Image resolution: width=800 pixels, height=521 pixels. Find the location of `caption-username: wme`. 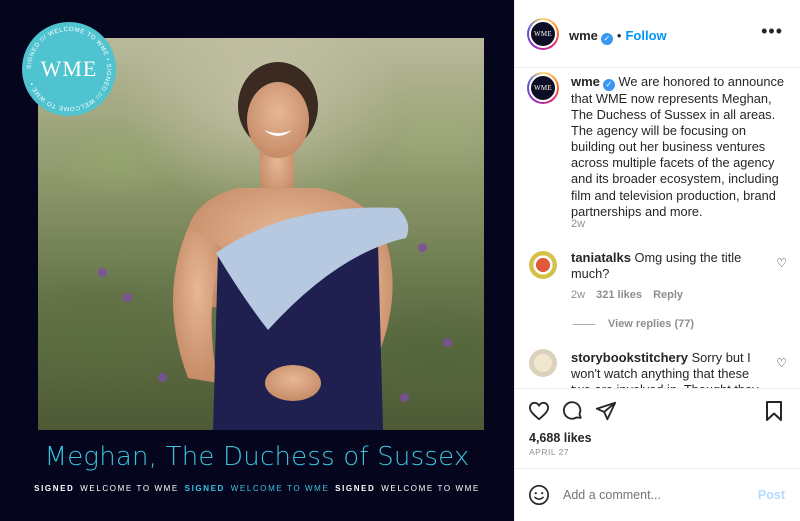

caption-username: wme is located at coordinates (585, 81).